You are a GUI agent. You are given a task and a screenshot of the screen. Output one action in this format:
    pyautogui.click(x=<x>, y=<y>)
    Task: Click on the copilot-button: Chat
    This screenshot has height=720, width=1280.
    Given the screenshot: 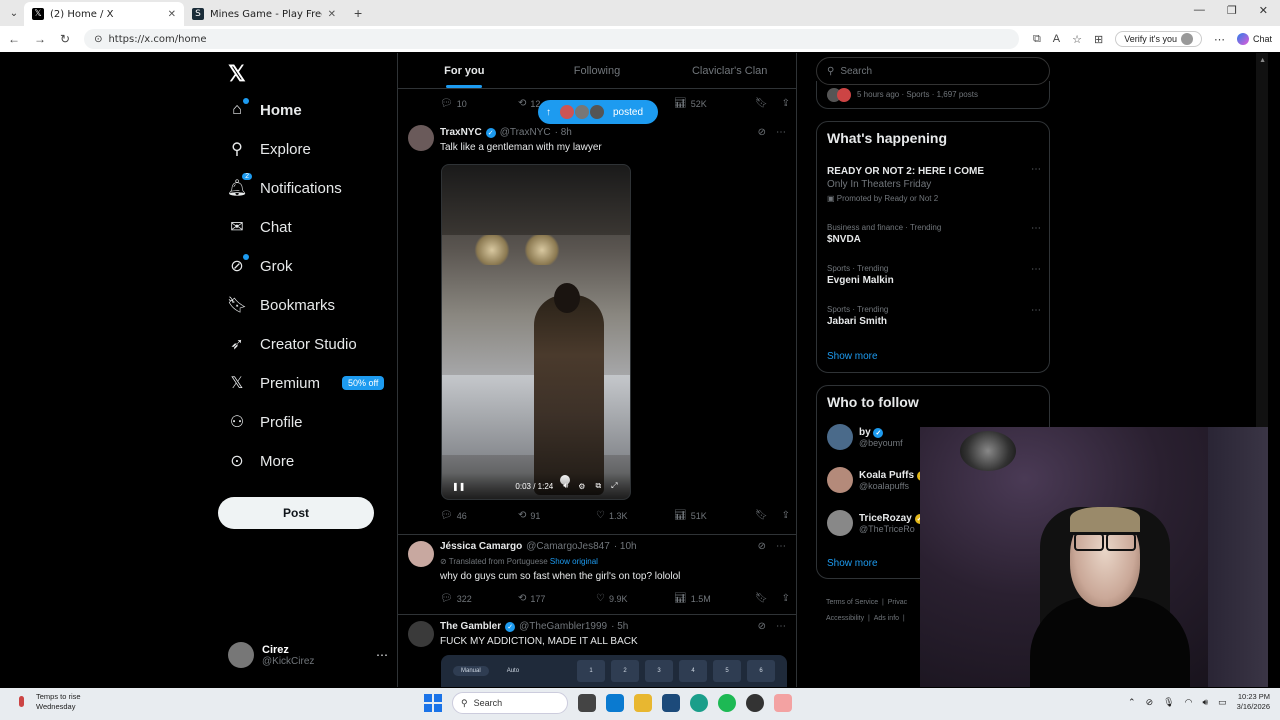 What is the action you would take?
    pyautogui.click(x=1254, y=39)
    